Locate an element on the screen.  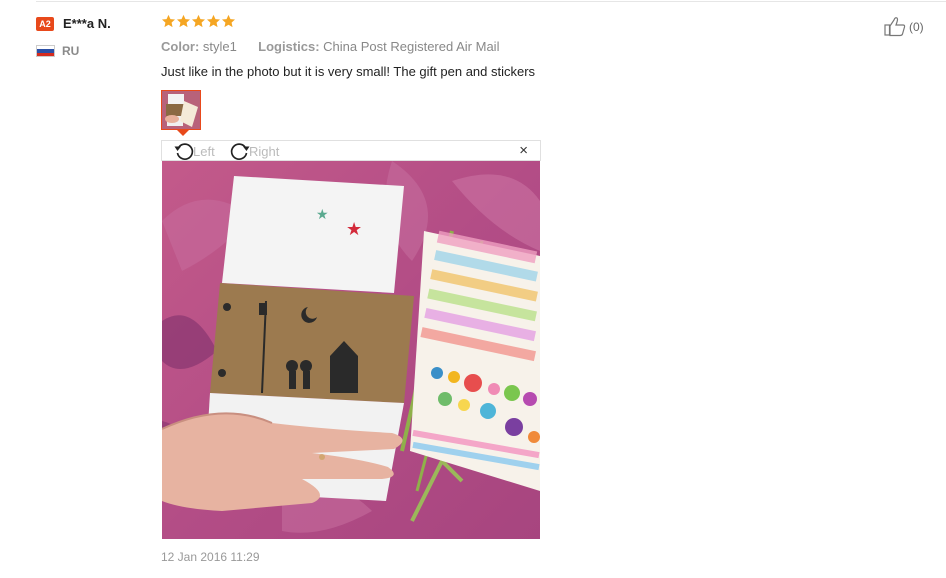
rotate-left-icon is located at coordinates (184, 151).